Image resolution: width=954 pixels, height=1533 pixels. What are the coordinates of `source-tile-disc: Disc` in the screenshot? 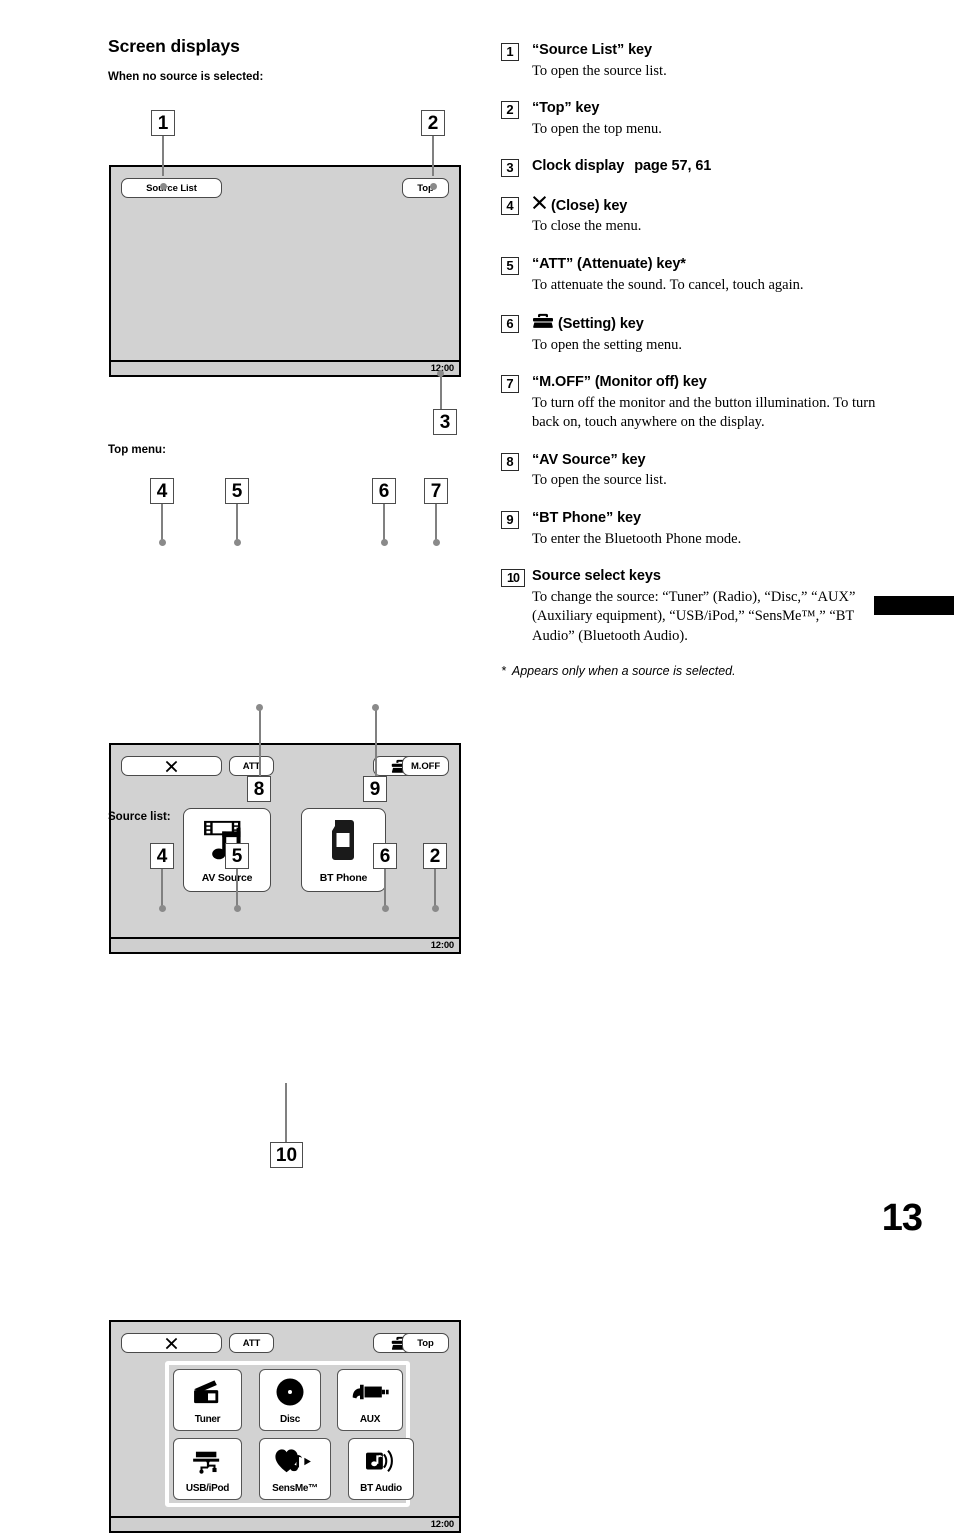 It's located at (290, 1400).